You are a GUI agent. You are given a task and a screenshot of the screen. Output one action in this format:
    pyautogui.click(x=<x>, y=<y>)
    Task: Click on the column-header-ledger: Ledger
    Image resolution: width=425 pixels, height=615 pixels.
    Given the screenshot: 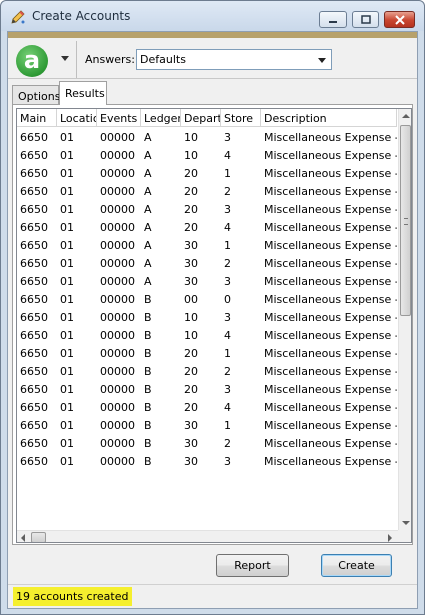 What is the action you would take?
    pyautogui.click(x=161, y=118)
    